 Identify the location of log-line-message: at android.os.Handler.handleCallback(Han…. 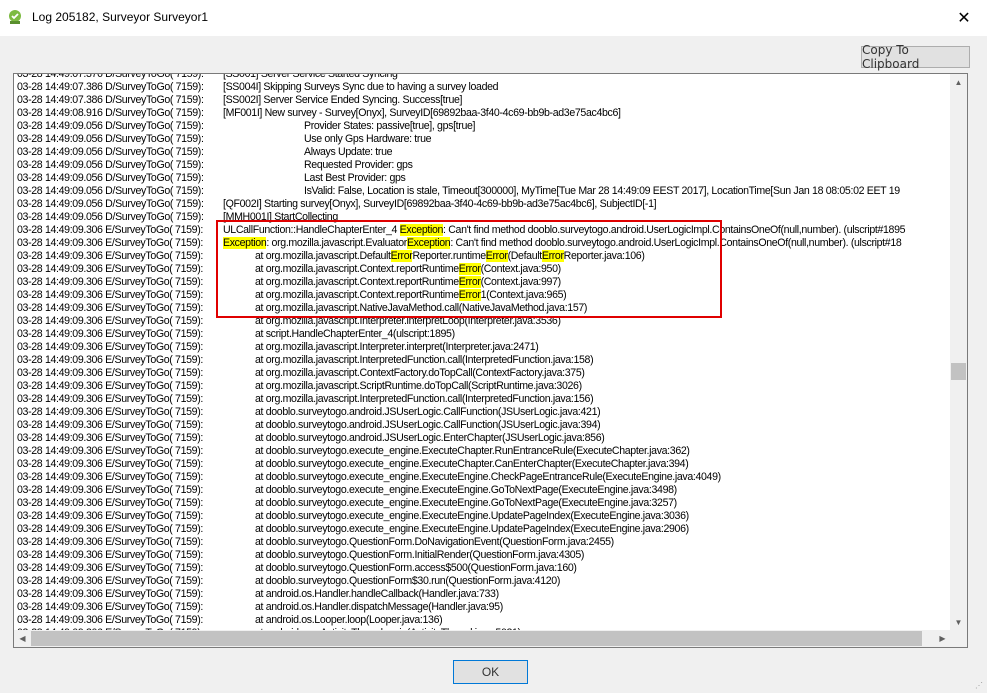
(377, 594).